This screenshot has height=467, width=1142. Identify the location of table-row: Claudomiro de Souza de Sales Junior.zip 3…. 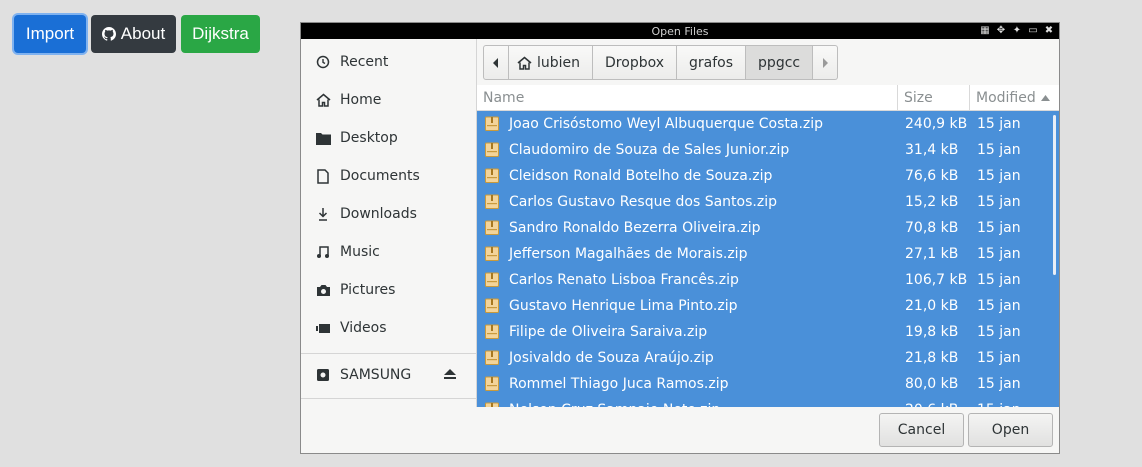
(768, 150).